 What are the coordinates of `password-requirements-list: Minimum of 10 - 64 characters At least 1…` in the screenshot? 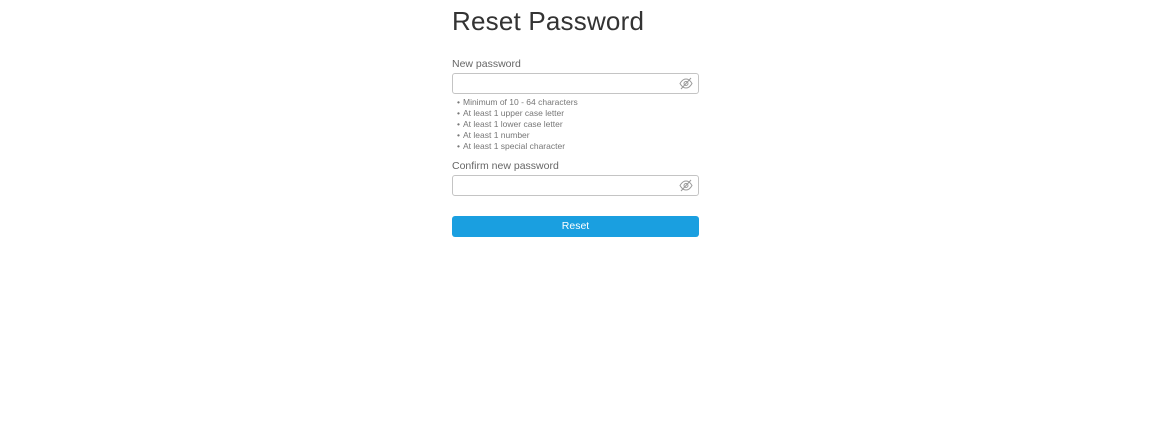 It's located at (575, 124).